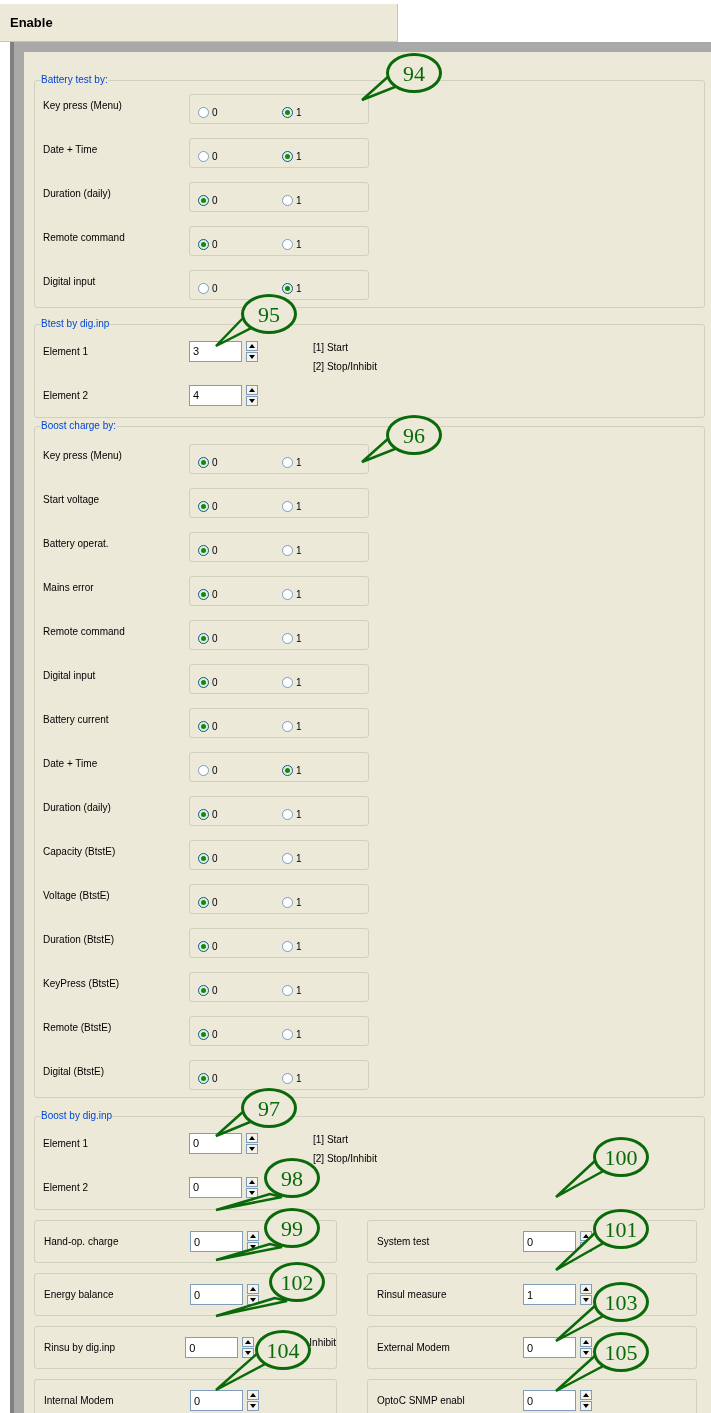 This screenshot has width=711, height=1413. I want to click on field-label: Internal Modem, so click(79, 1401).